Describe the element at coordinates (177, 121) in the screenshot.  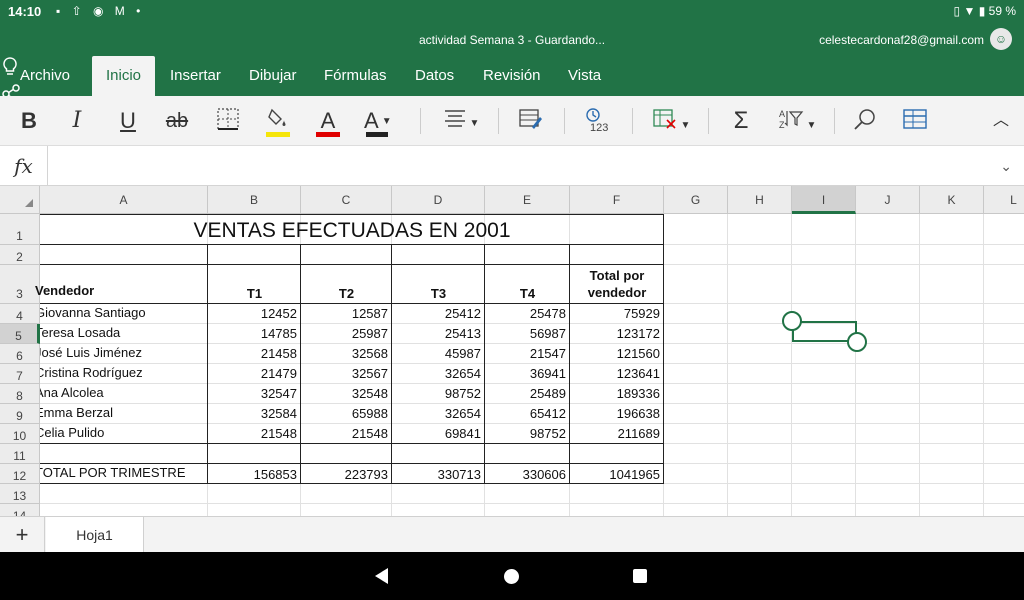
I see `strikethrough-button: ab` at that location.